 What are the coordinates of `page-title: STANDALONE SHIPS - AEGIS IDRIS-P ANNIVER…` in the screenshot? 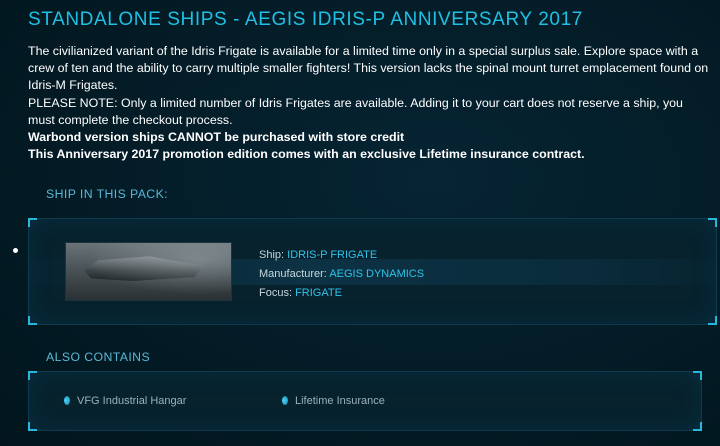 It's located at (305, 19).